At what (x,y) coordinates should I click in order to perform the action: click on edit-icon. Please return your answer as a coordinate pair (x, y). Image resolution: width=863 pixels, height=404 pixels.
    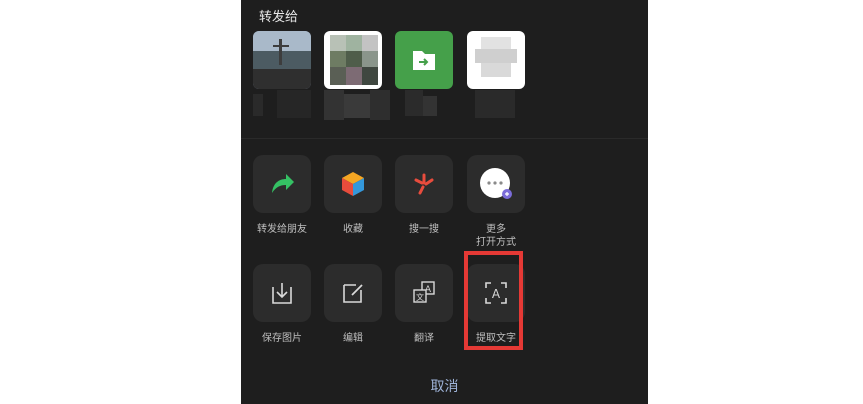
    Looking at the image, I should click on (353, 293).